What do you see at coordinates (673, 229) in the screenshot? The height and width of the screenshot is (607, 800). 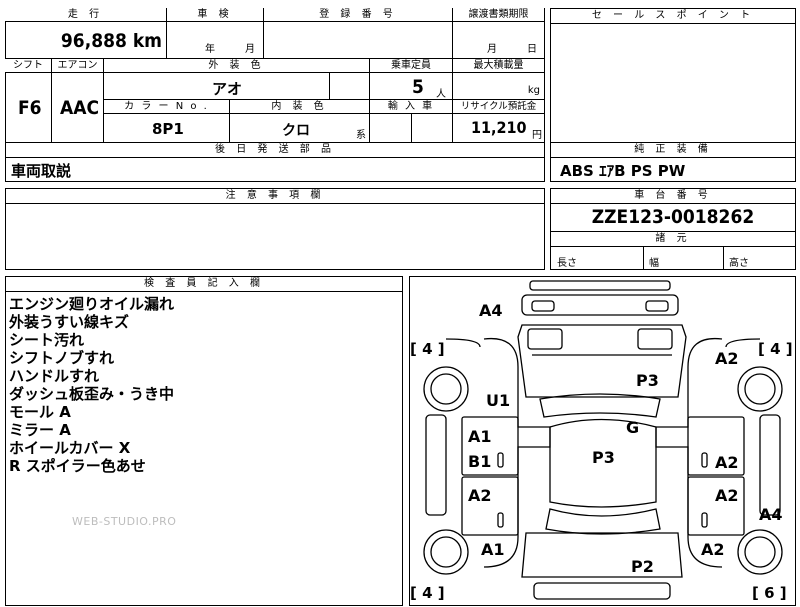 I see `chassis-box: 車 台 番 号 ZZE123-0018262 諸 元 長さ 幅 高さ` at bounding box center [673, 229].